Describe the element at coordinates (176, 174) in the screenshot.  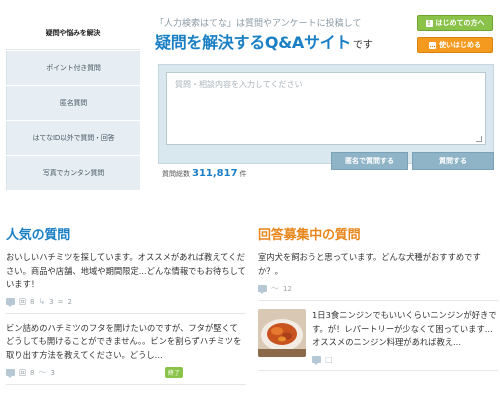
I see `question-count-prefix: 質問総数` at that location.